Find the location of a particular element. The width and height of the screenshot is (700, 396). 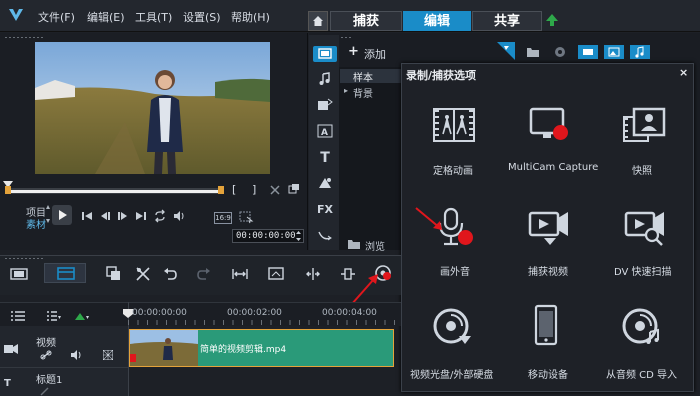

dialog-title: 录制/捕获选项 is located at coordinates (441, 75).